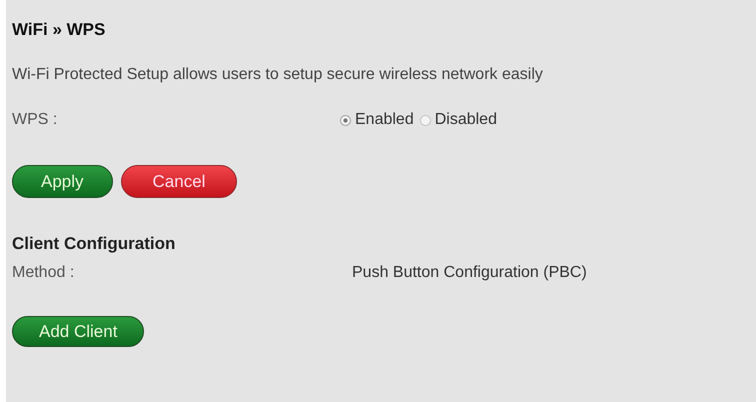 The height and width of the screenshot is (402, 756). I want to click on add-client-button: Add Client, so click(78, 331).